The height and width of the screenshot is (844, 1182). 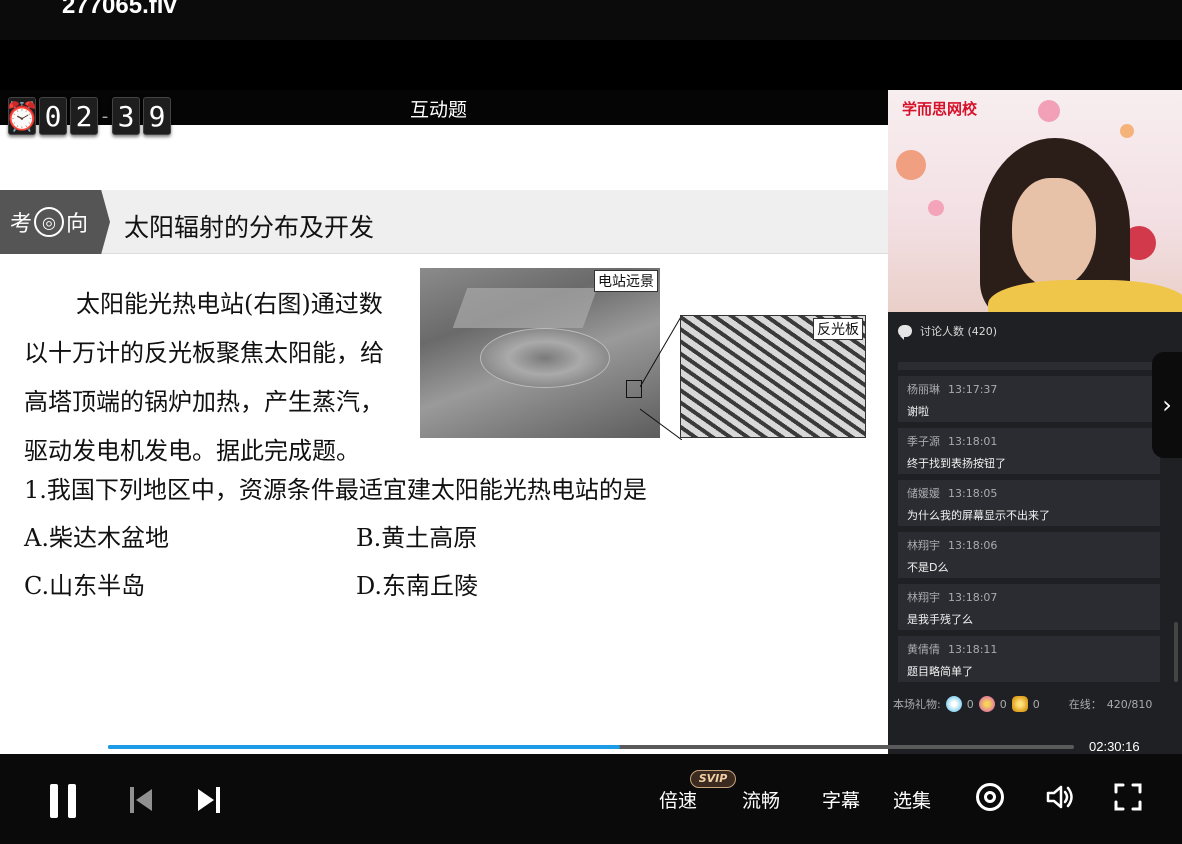 I want to click on speed-button: 倍速, so click(x=678, y=799).